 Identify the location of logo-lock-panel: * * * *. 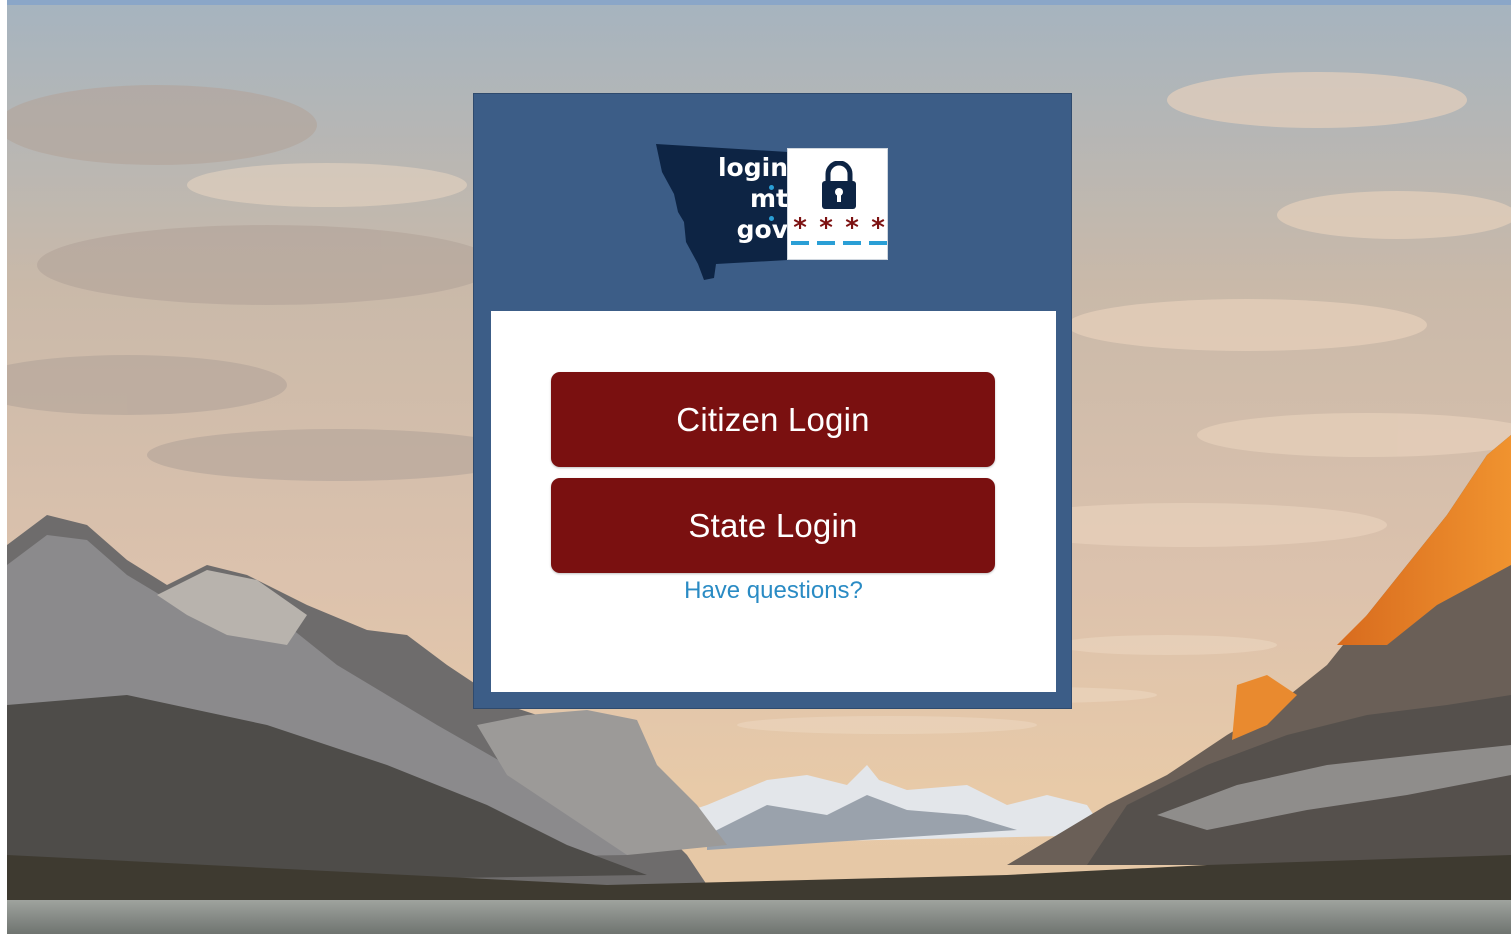
(837, 204).